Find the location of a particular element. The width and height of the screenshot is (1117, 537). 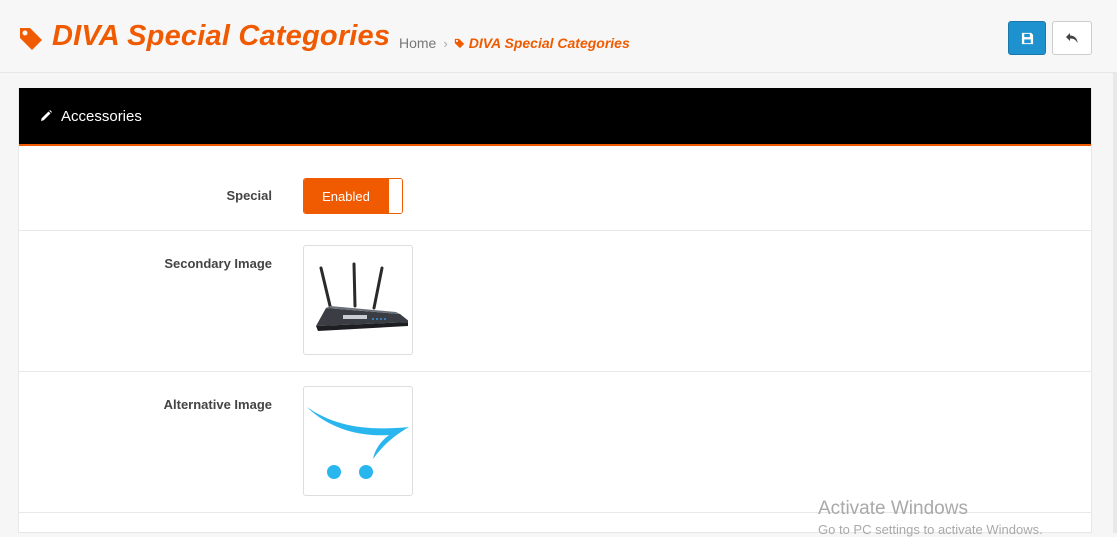

breadcrumb-current: DIVA Special Categories is located at coordinates (549, 43).